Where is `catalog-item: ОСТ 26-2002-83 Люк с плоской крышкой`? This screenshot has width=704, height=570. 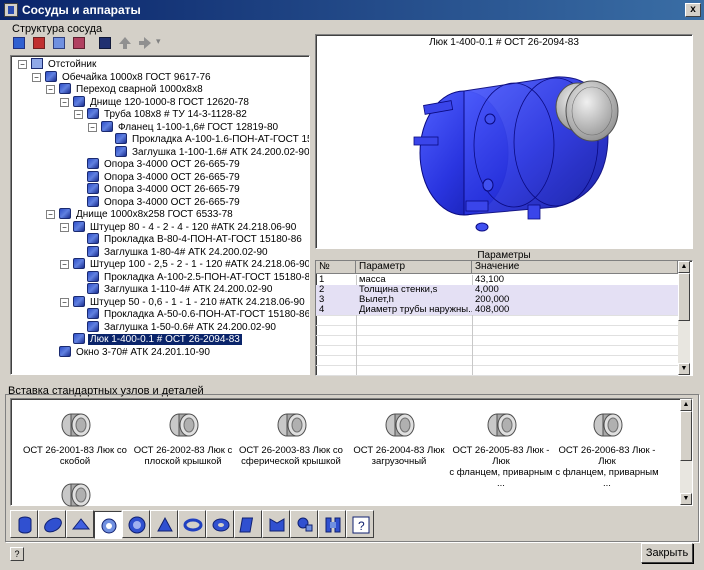 catalog-item: ОСТ 26-2002-83 Люк с плоской крышкой is located at coordinates (183, 437).